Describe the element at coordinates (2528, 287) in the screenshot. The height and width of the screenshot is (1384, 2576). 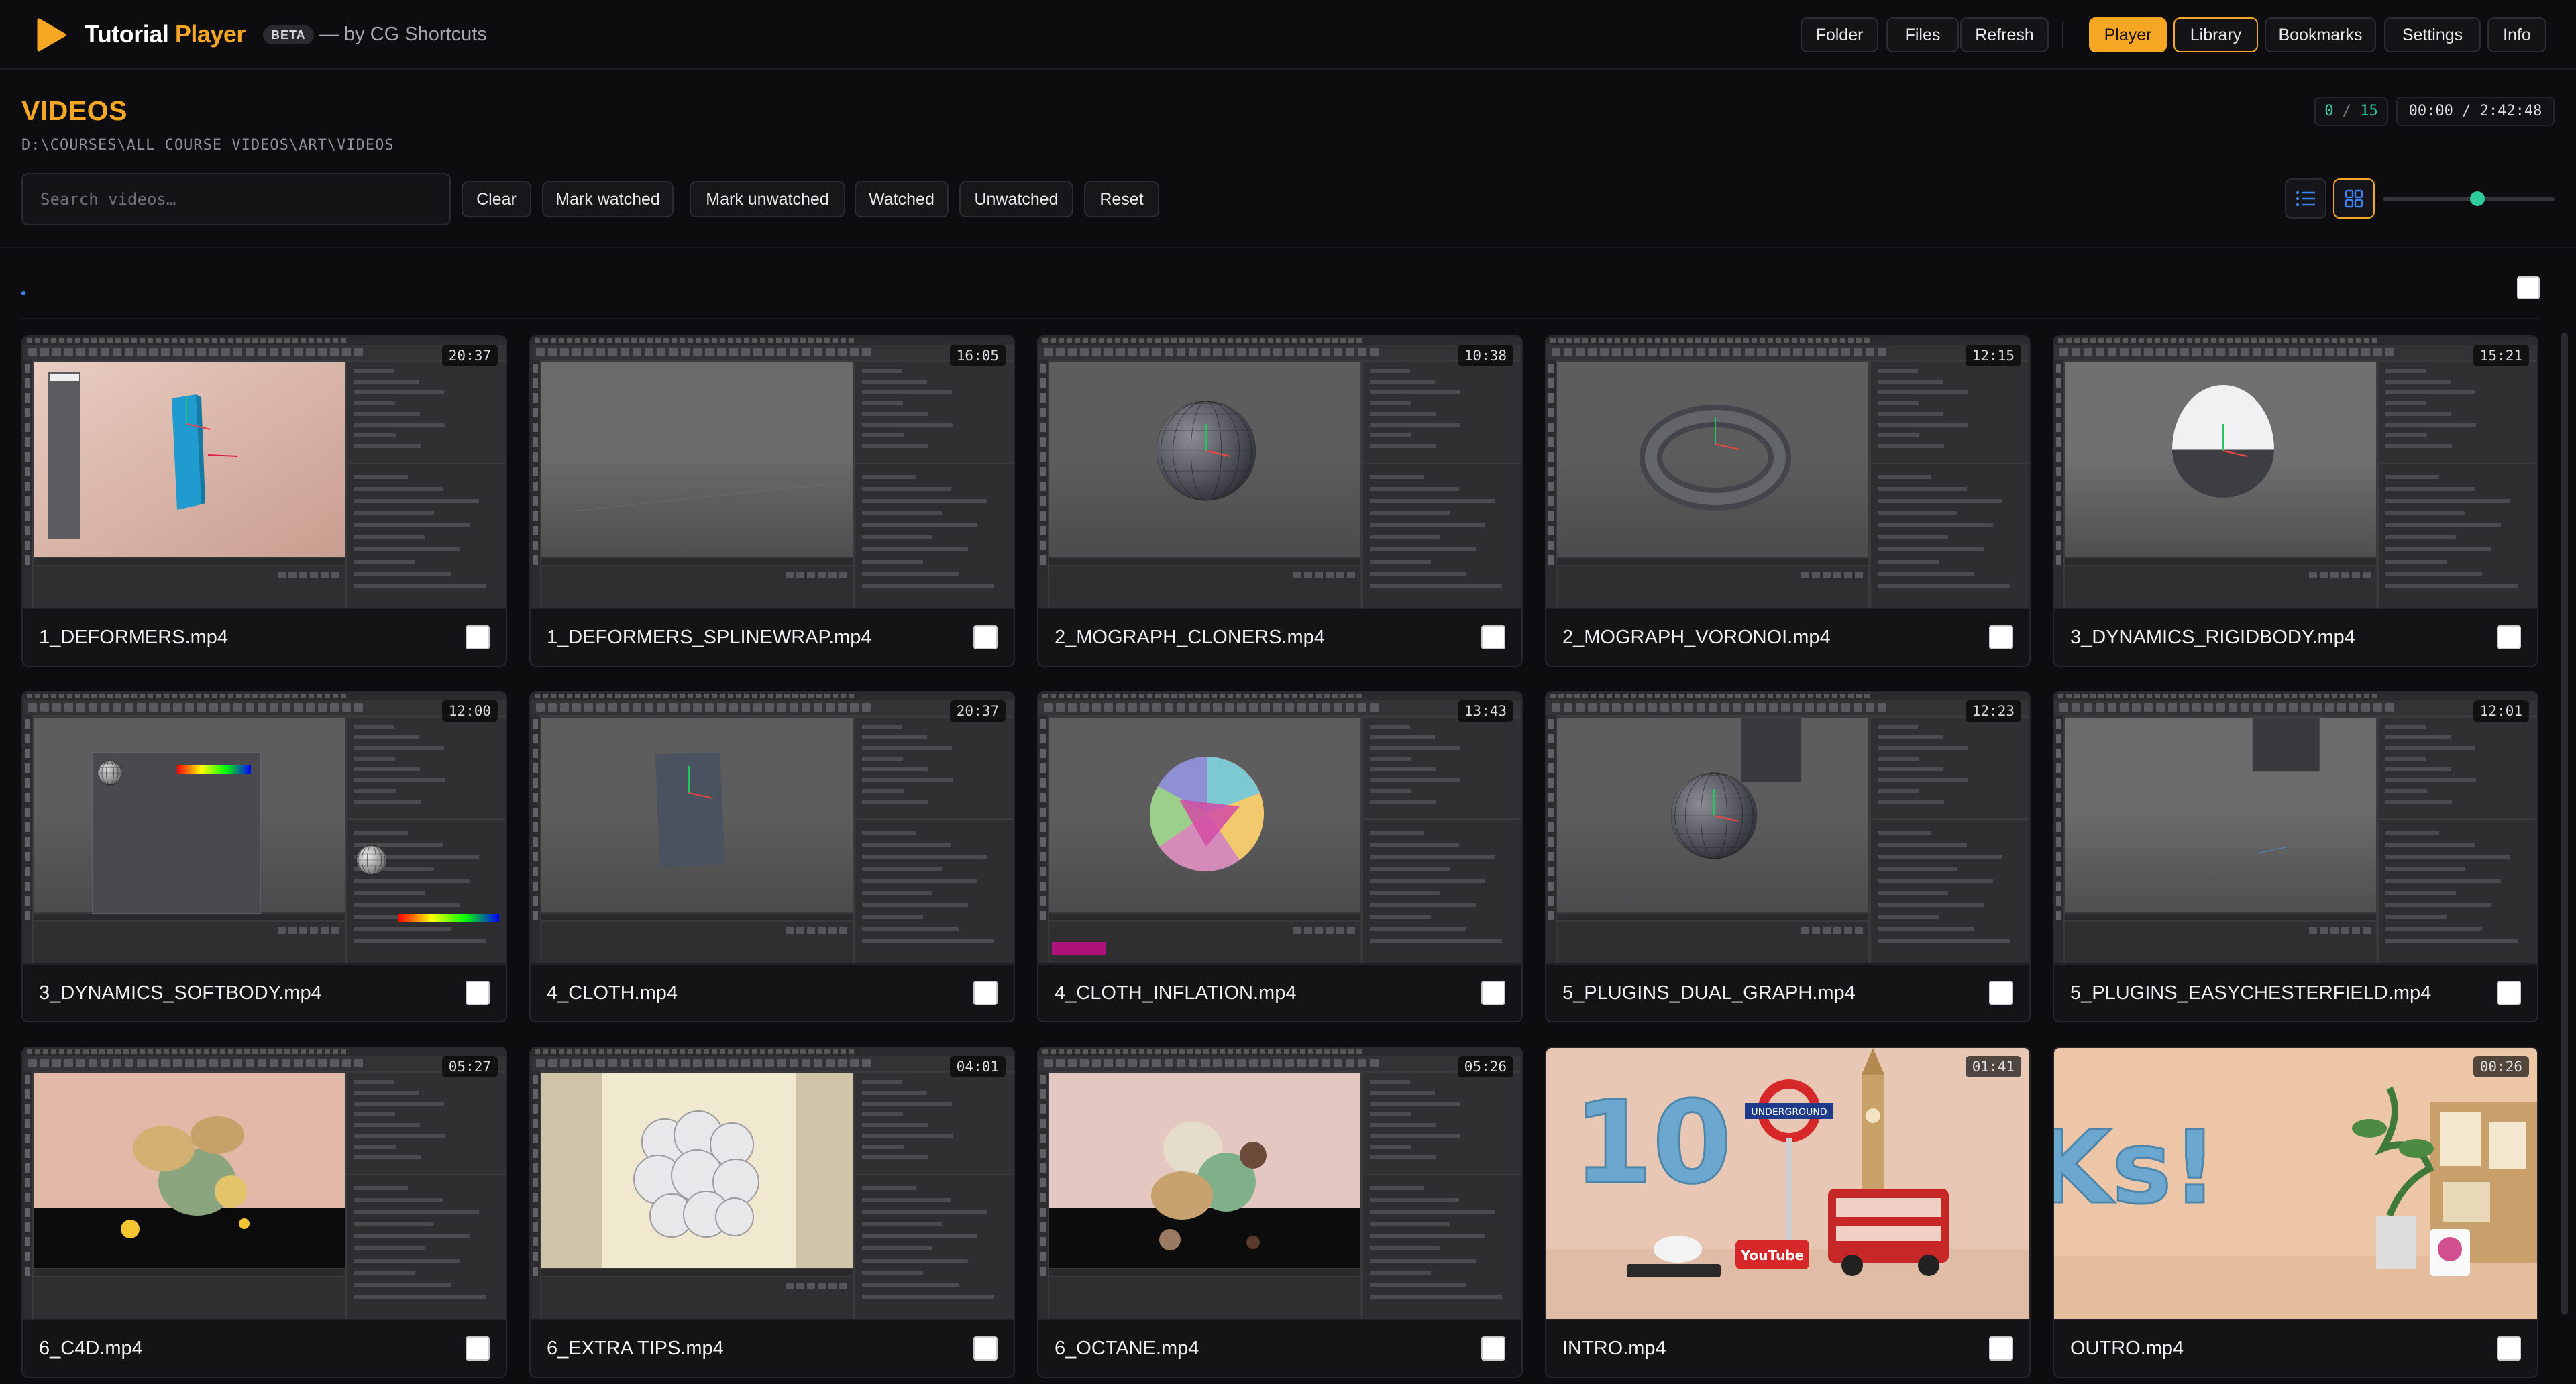
I see `select-all-checkbox` at that location.